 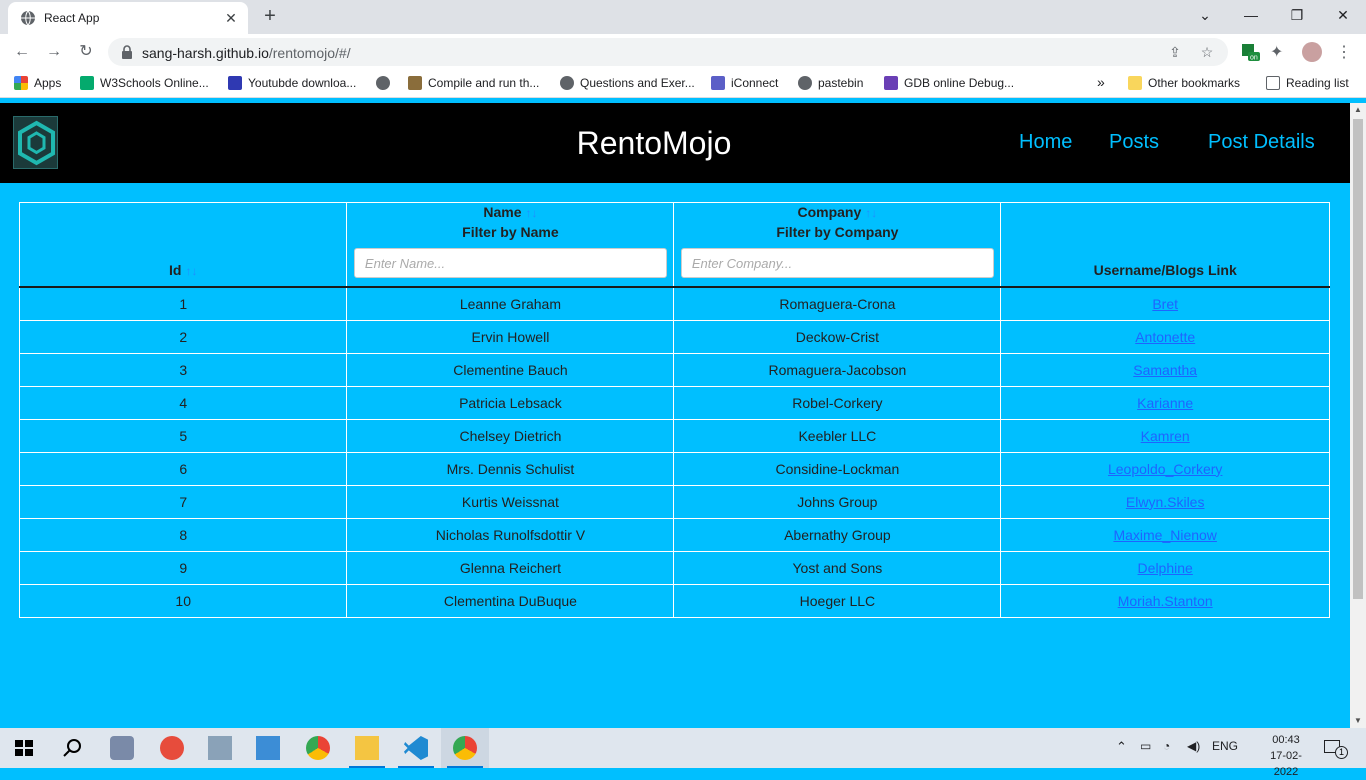 What do you see at coordinates (1261, 142) in the screenshot?
I see `nav-post-details: Post Details` at bounding box center [1261, 142].